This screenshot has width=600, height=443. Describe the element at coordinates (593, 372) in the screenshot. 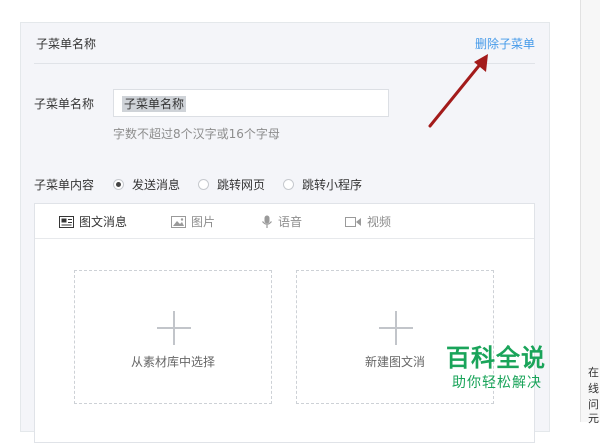

I see `sidebar-text: 在` at that location.